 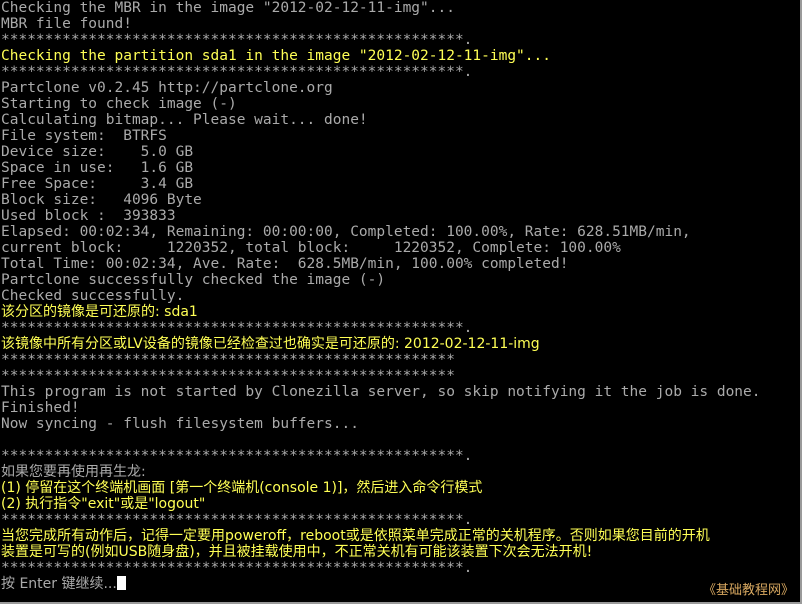 What do you see at coordinates (167, 88) in the screenshot?
I see `terminal-line: Partclone v0.2.45 http://partclone.org` at bounding box center [167, 88].